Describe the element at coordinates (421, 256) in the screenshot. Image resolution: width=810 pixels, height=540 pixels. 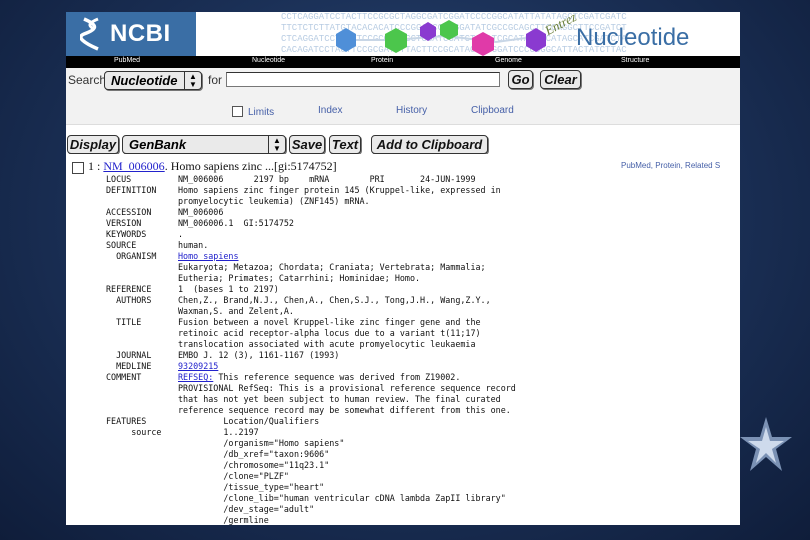
I see `genbank-line: ORGANISM Homo sapiens` at that location.